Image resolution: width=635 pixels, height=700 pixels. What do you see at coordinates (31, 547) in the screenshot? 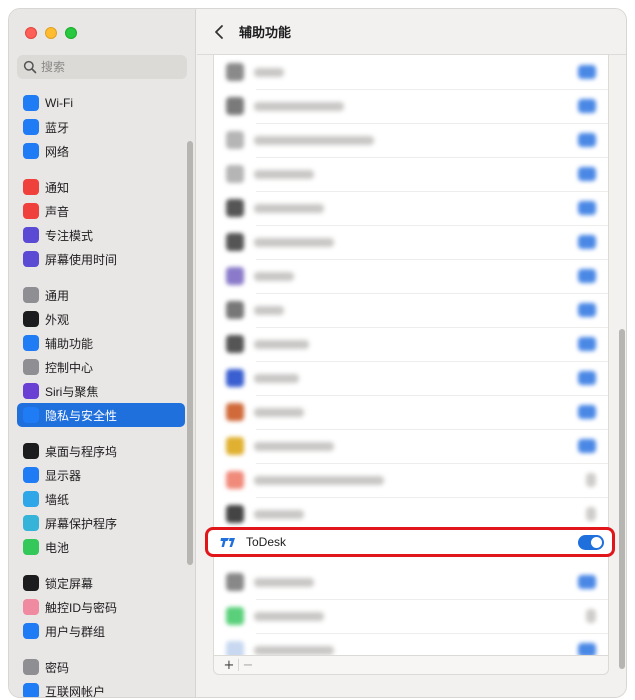
I see `battery-icon` at bounding box center [31, 547].